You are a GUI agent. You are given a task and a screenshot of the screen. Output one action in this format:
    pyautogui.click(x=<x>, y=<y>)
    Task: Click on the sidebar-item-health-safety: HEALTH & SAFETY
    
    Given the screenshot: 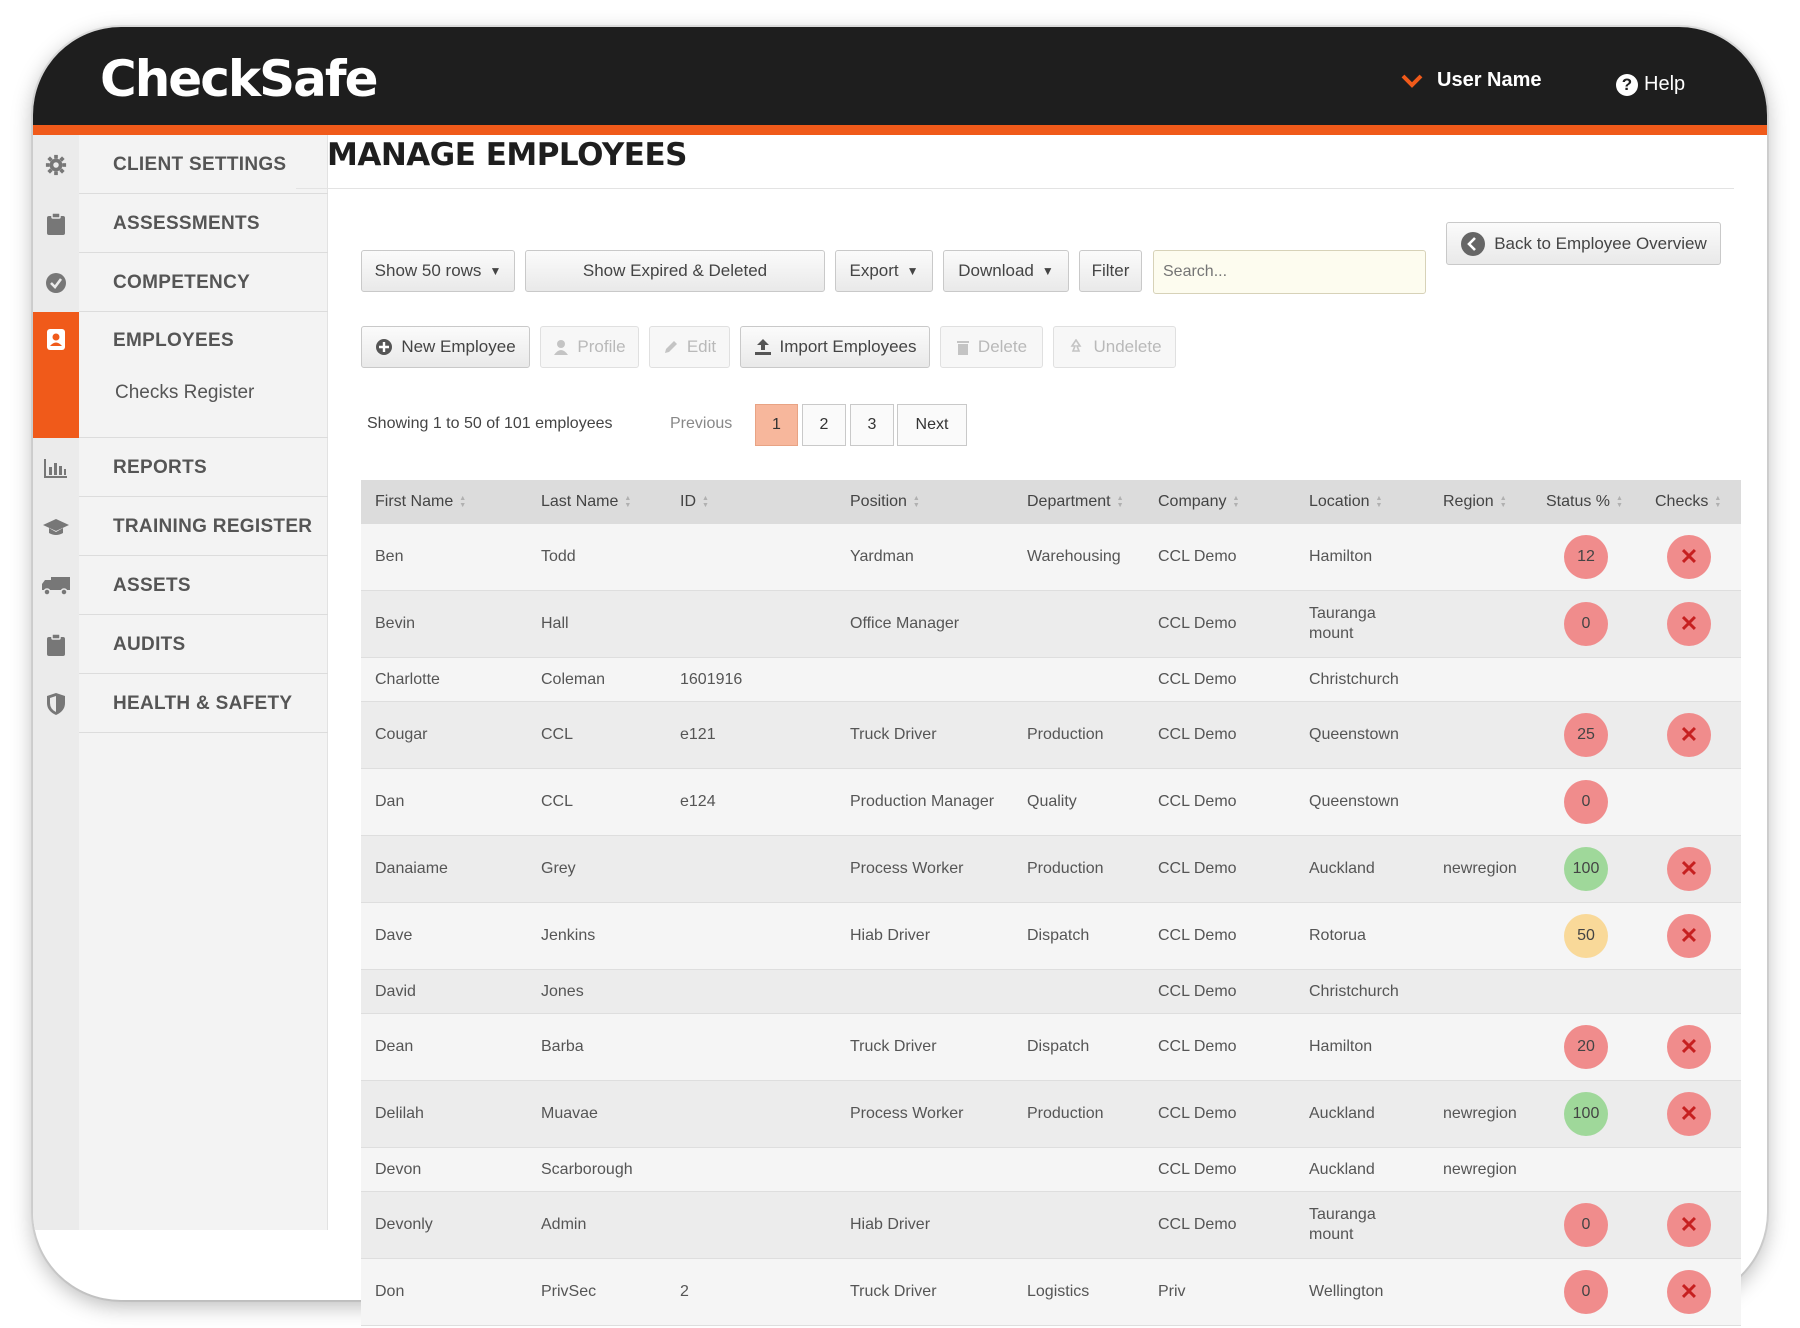 What is the action you would take?
    pyautogui.click(x=180, y=703)
    